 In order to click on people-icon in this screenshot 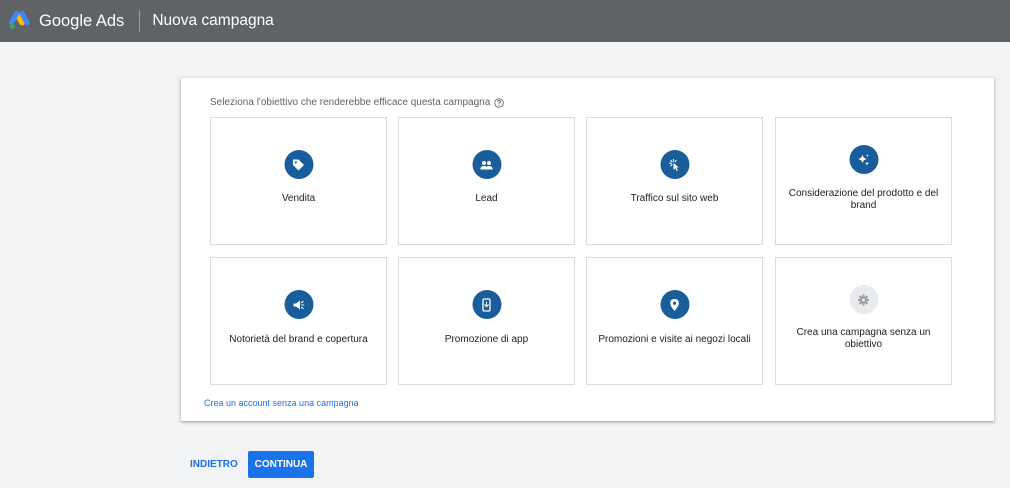, I will do `click(486, 164)`.